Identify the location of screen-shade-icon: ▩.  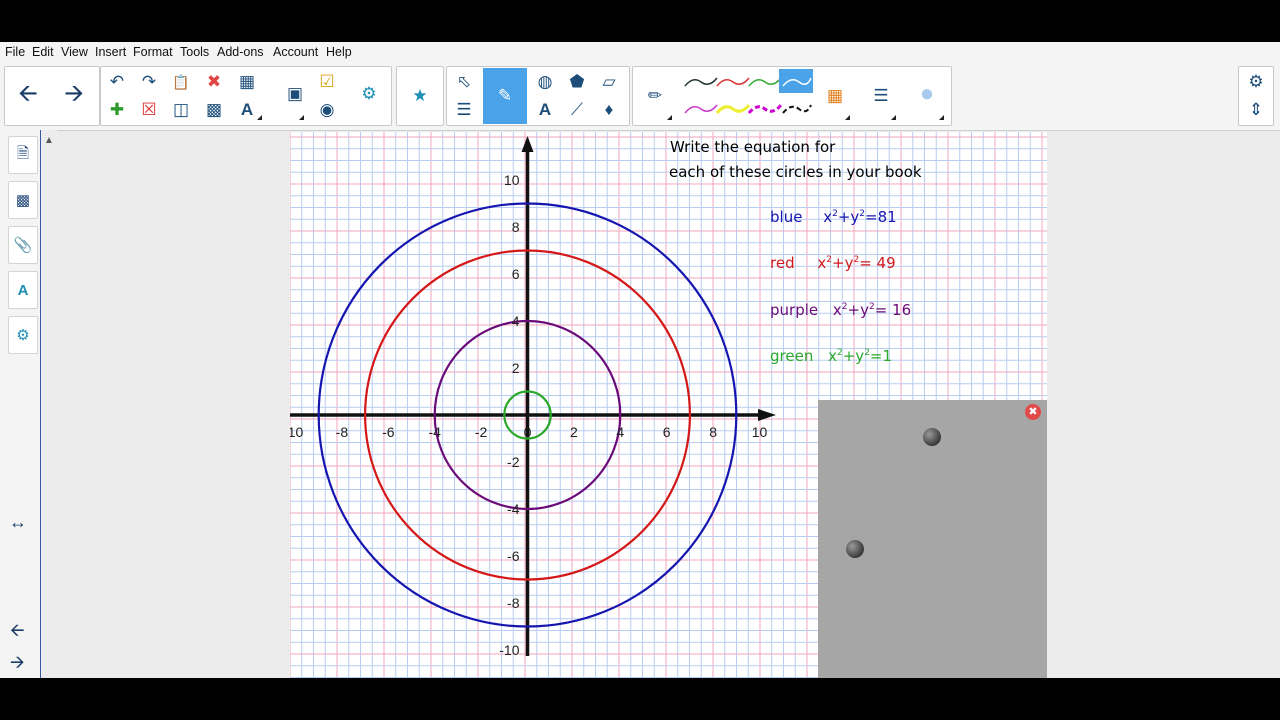
(214, 110).